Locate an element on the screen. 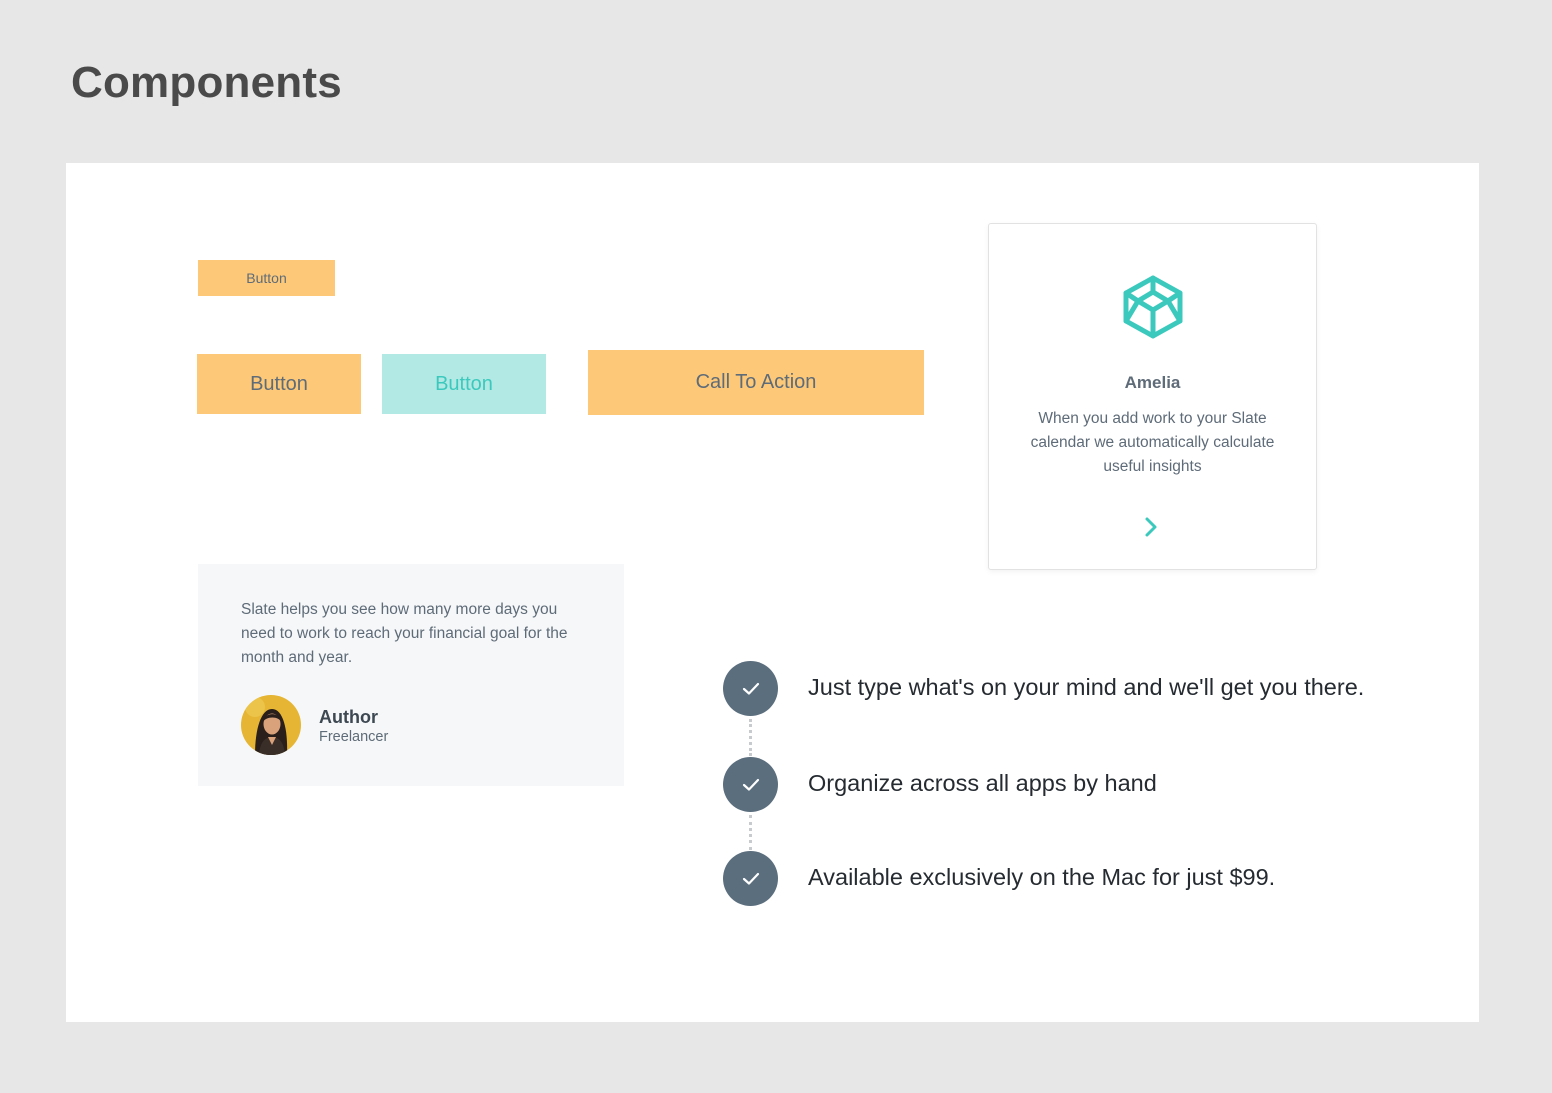 The height and width of the screenshot is (1093, 1552). checklist-item: Organize across all apps by hand is located at coordinates (1093, 785).